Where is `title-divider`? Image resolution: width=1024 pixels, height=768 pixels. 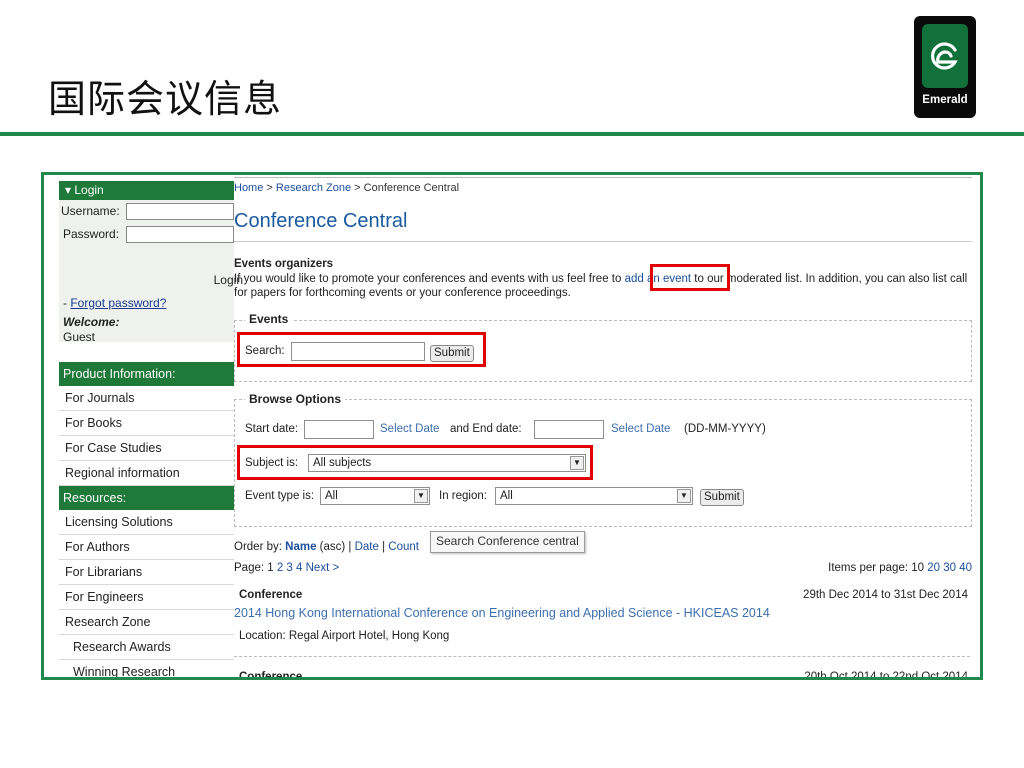 title-divider is located at coordinates (512, 134).